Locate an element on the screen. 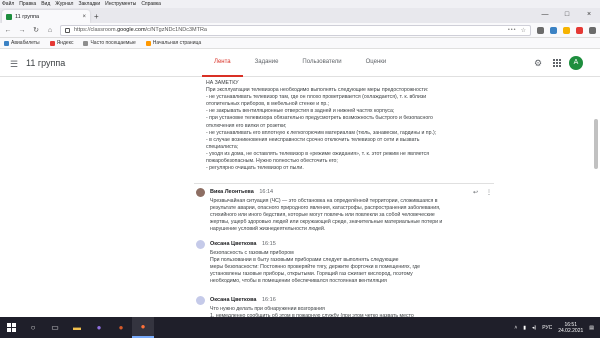 This screenshot has height=338, width=600. more-options-icon: ⋮ is located at coordinates (489, 192).